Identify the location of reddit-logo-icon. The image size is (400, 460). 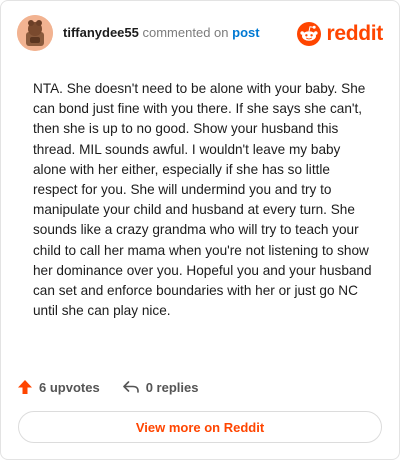
(309, 34).